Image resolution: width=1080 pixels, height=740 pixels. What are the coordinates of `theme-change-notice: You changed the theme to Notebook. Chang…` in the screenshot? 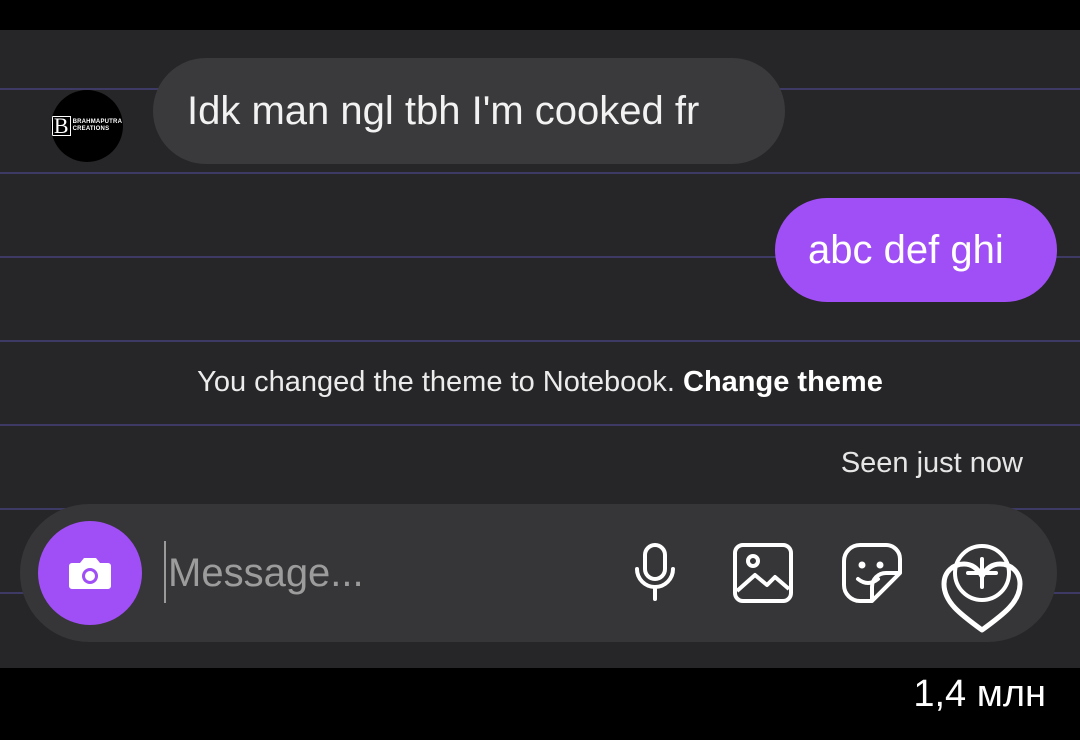 It's located at (540, 382).